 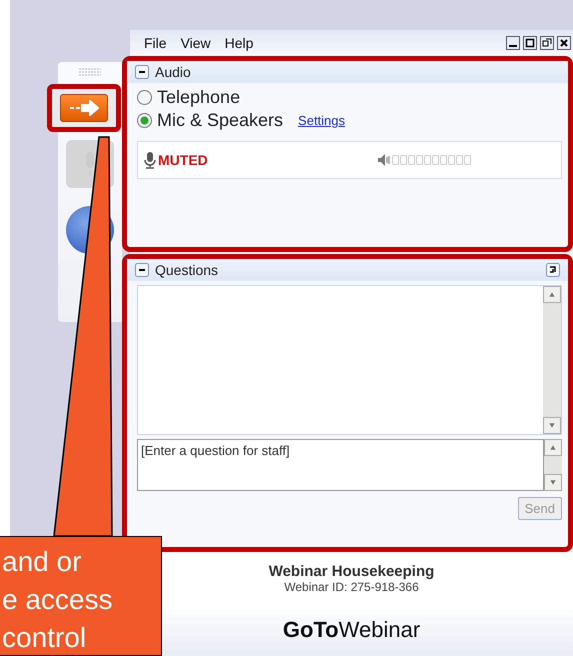 I want to click on section-title: Questions, so click(x=186, y=270).